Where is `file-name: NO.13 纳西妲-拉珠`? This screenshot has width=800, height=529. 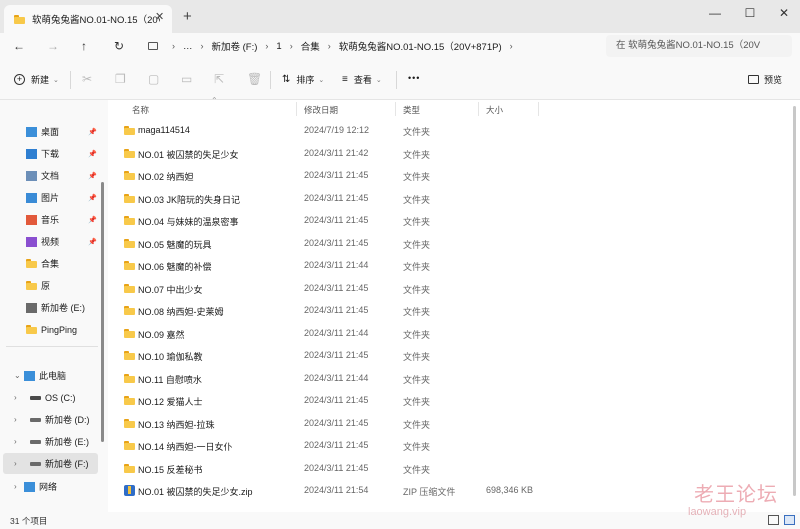 file-name: NO.13 纳西妲-拉珠 is located at coordinates (176, 424).